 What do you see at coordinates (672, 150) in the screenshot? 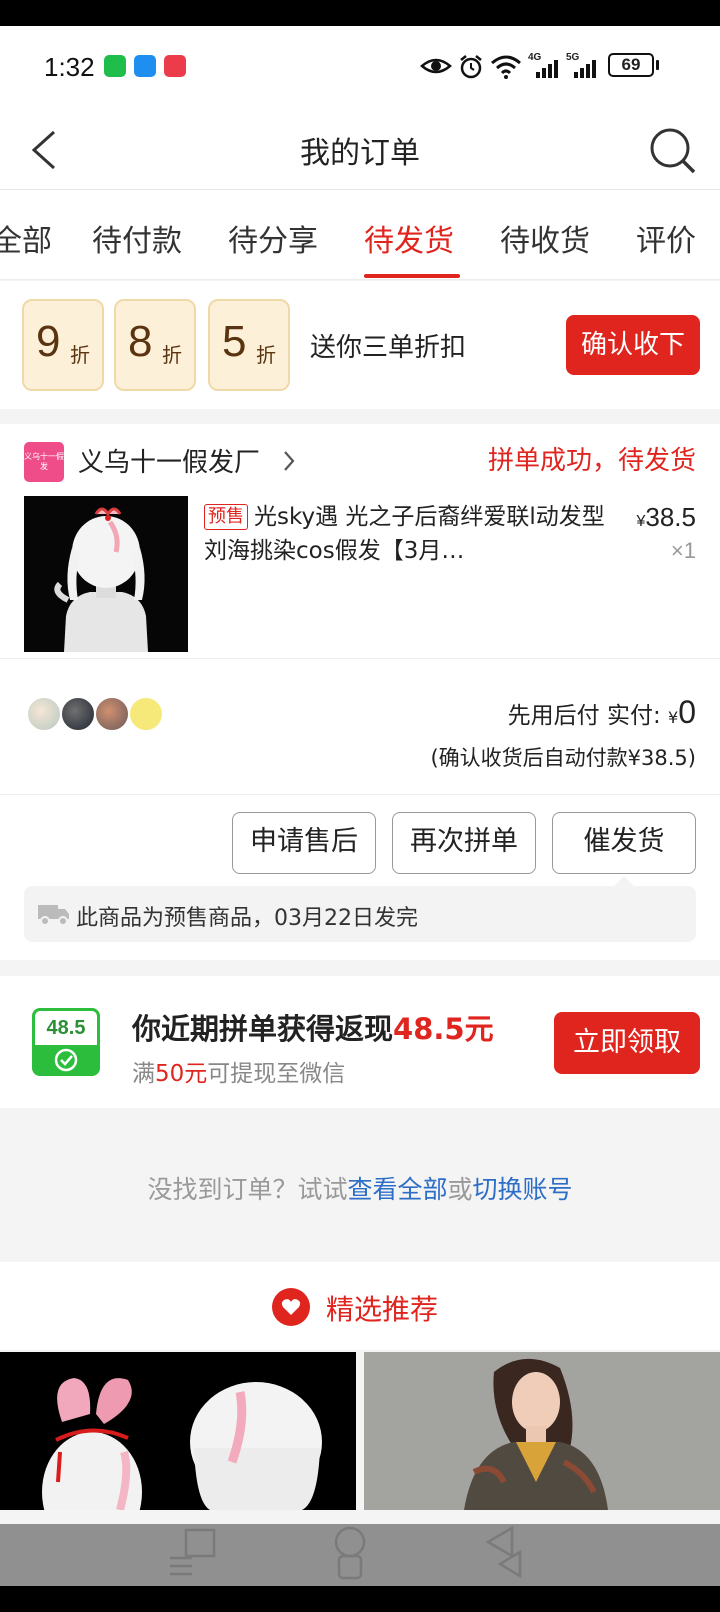
I see `search-icon` at bounding box center [672, 150].